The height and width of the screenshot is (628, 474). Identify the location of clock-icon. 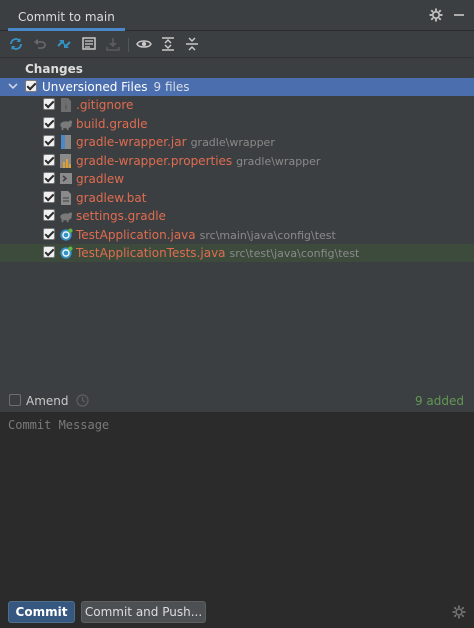
(82, 400).